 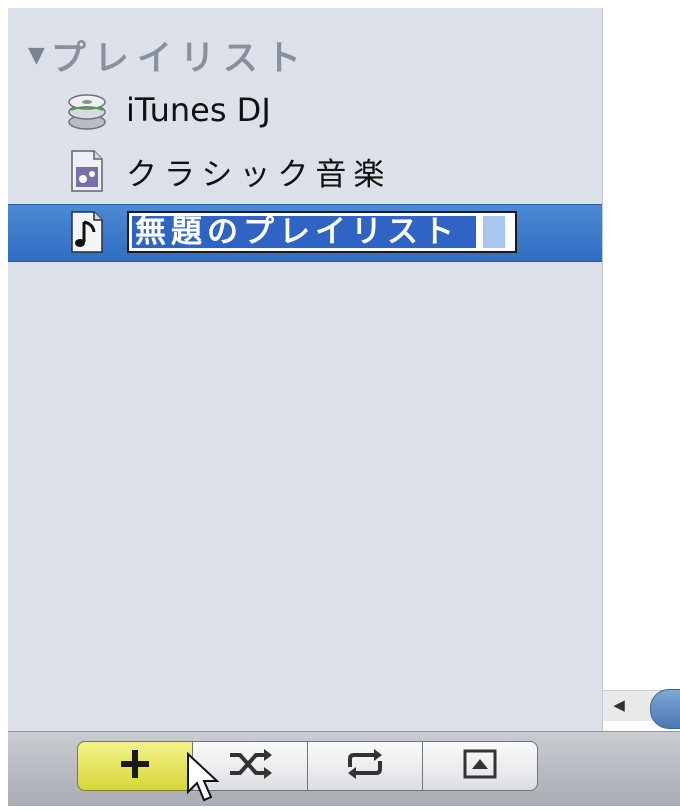 What do you see at coordinates (87, 232) in the screenshot?
I see `playlist-note-icon` at bounding box center [87, 232].